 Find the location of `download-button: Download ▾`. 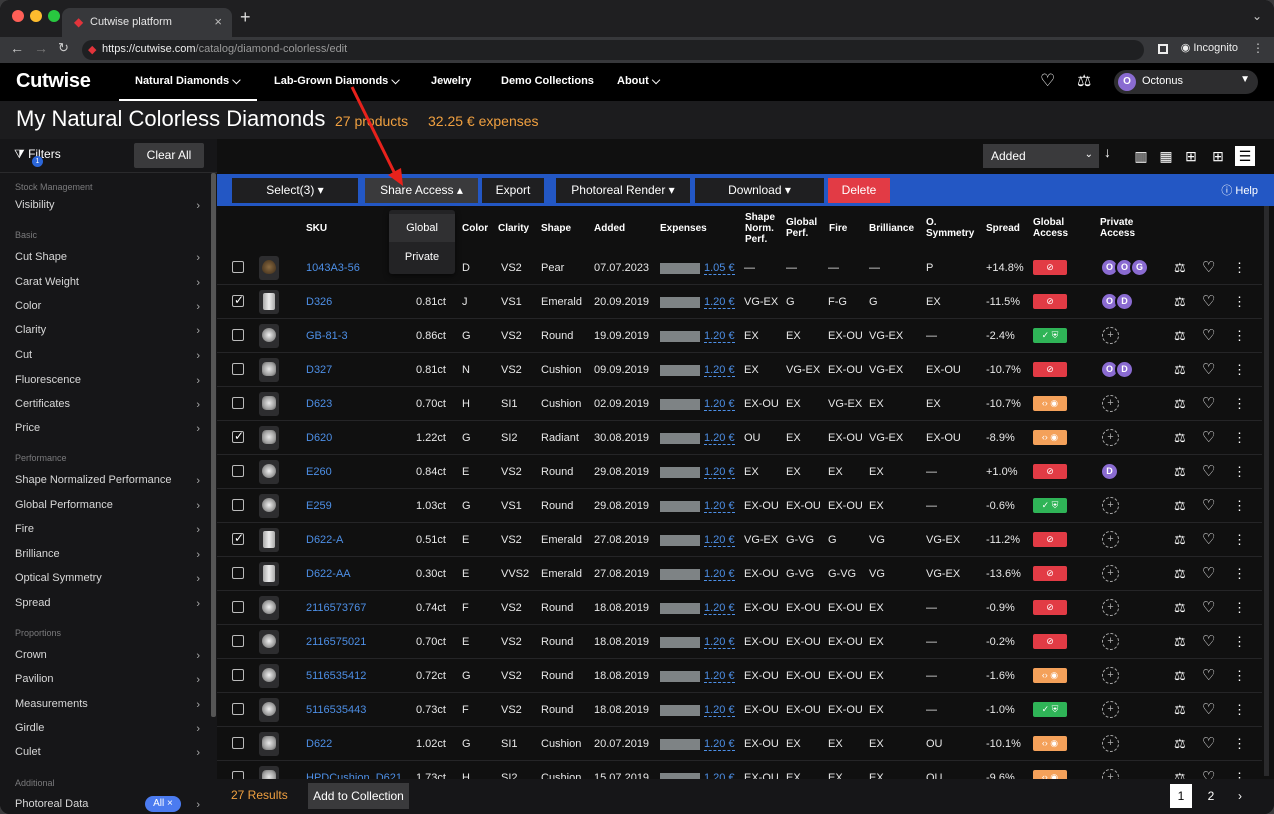

download-button: Download ▾ is located at coordinates (759, 190).